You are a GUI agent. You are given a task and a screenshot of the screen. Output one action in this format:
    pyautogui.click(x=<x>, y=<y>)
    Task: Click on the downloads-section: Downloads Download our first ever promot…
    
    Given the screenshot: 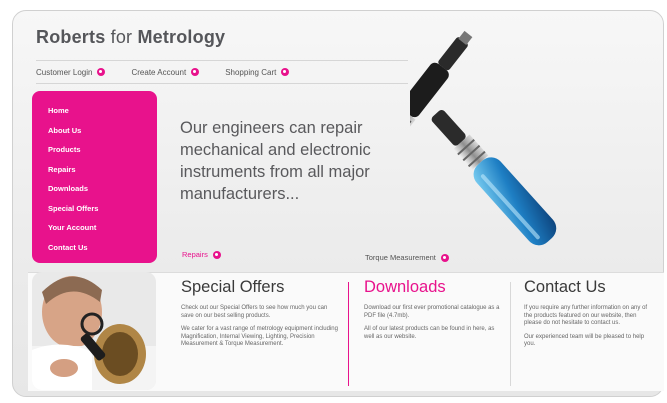 What is the action you would take?
    pyautogui.click(x=433, y=309)
    